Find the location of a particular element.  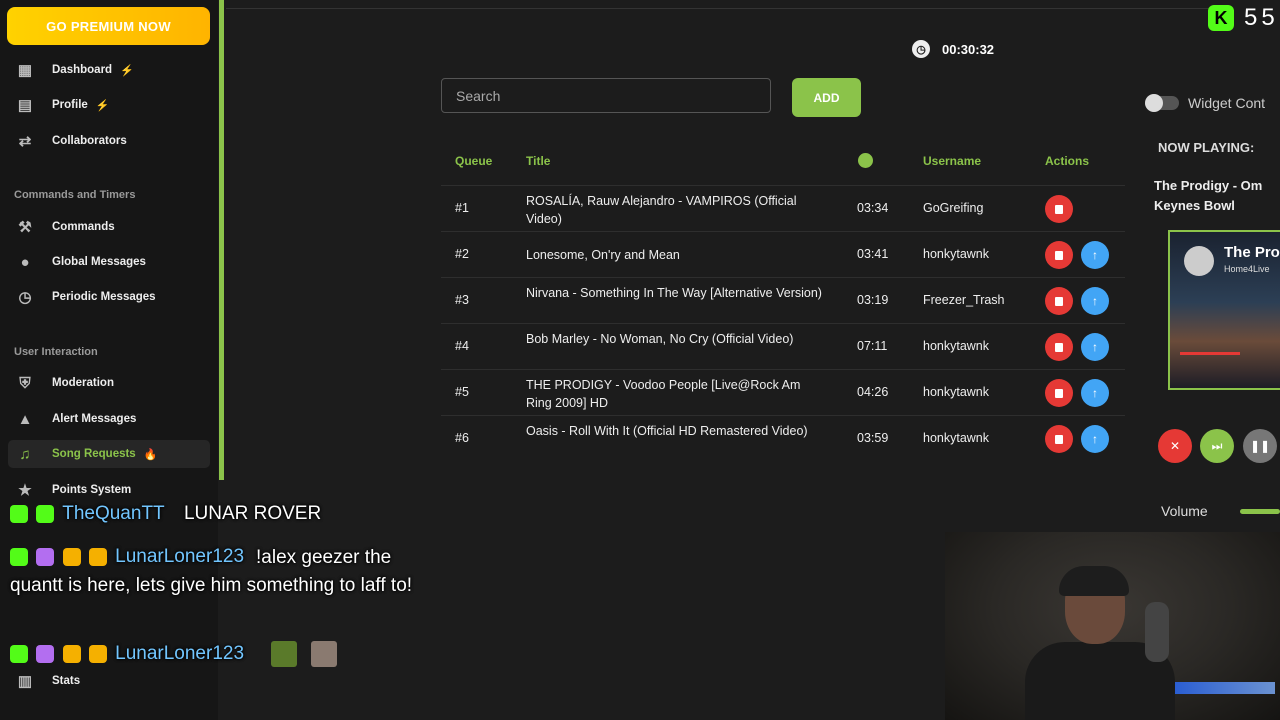

widget-control-toggle is located at coordinates (1162, 103).